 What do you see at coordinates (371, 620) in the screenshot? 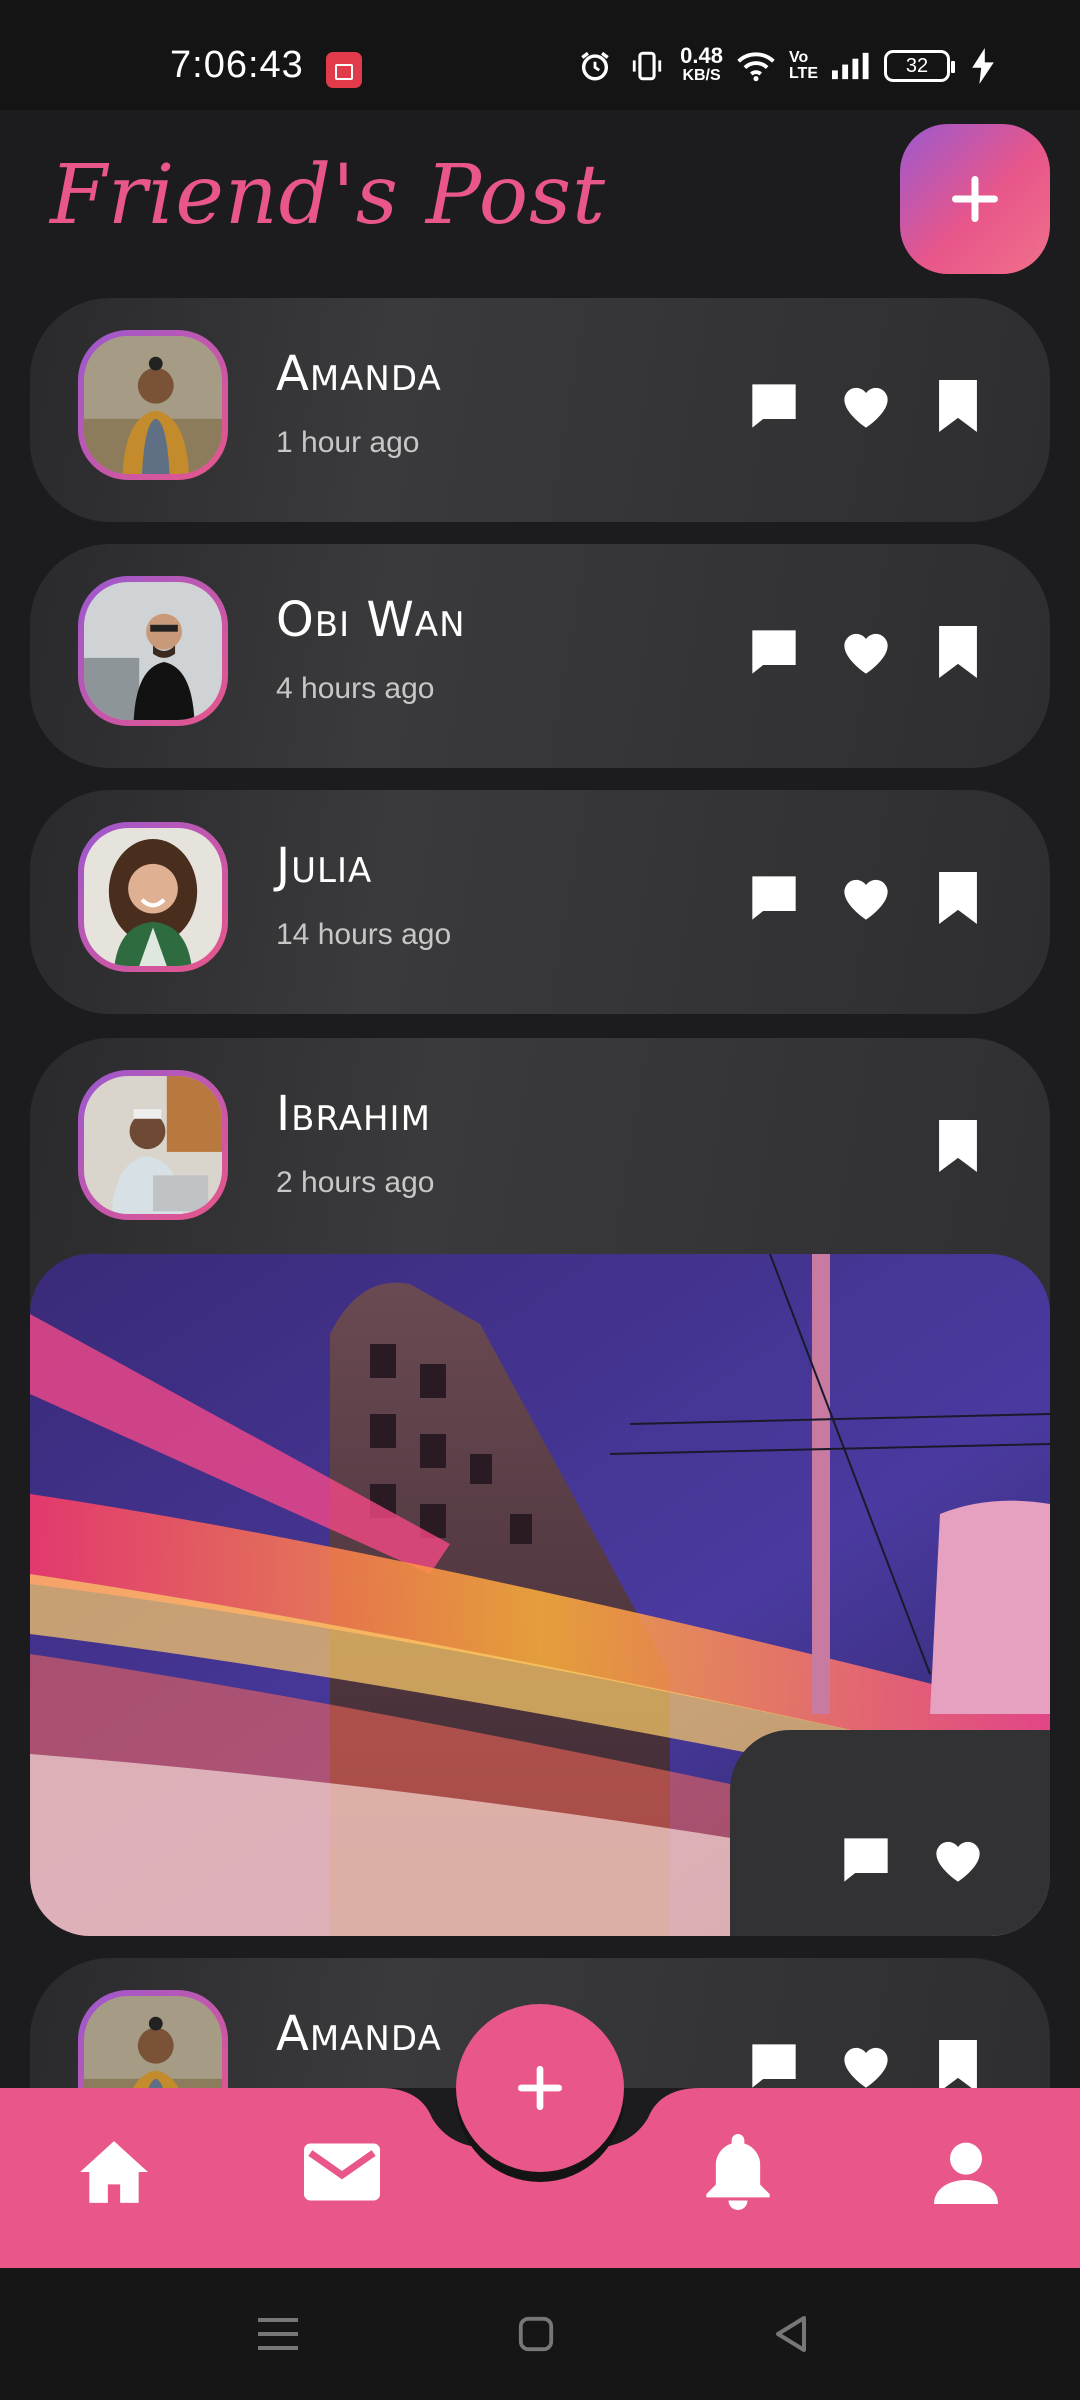
I see `post-author: Obi Wan` at bounding box center [371, 620].